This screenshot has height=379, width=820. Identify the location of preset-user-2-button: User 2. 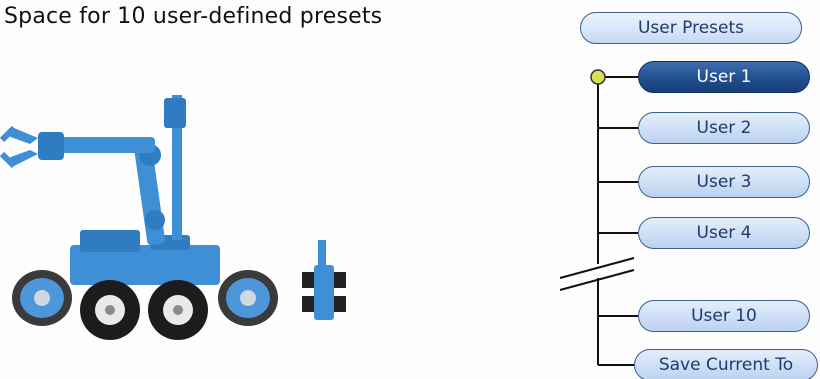
(724, 128).